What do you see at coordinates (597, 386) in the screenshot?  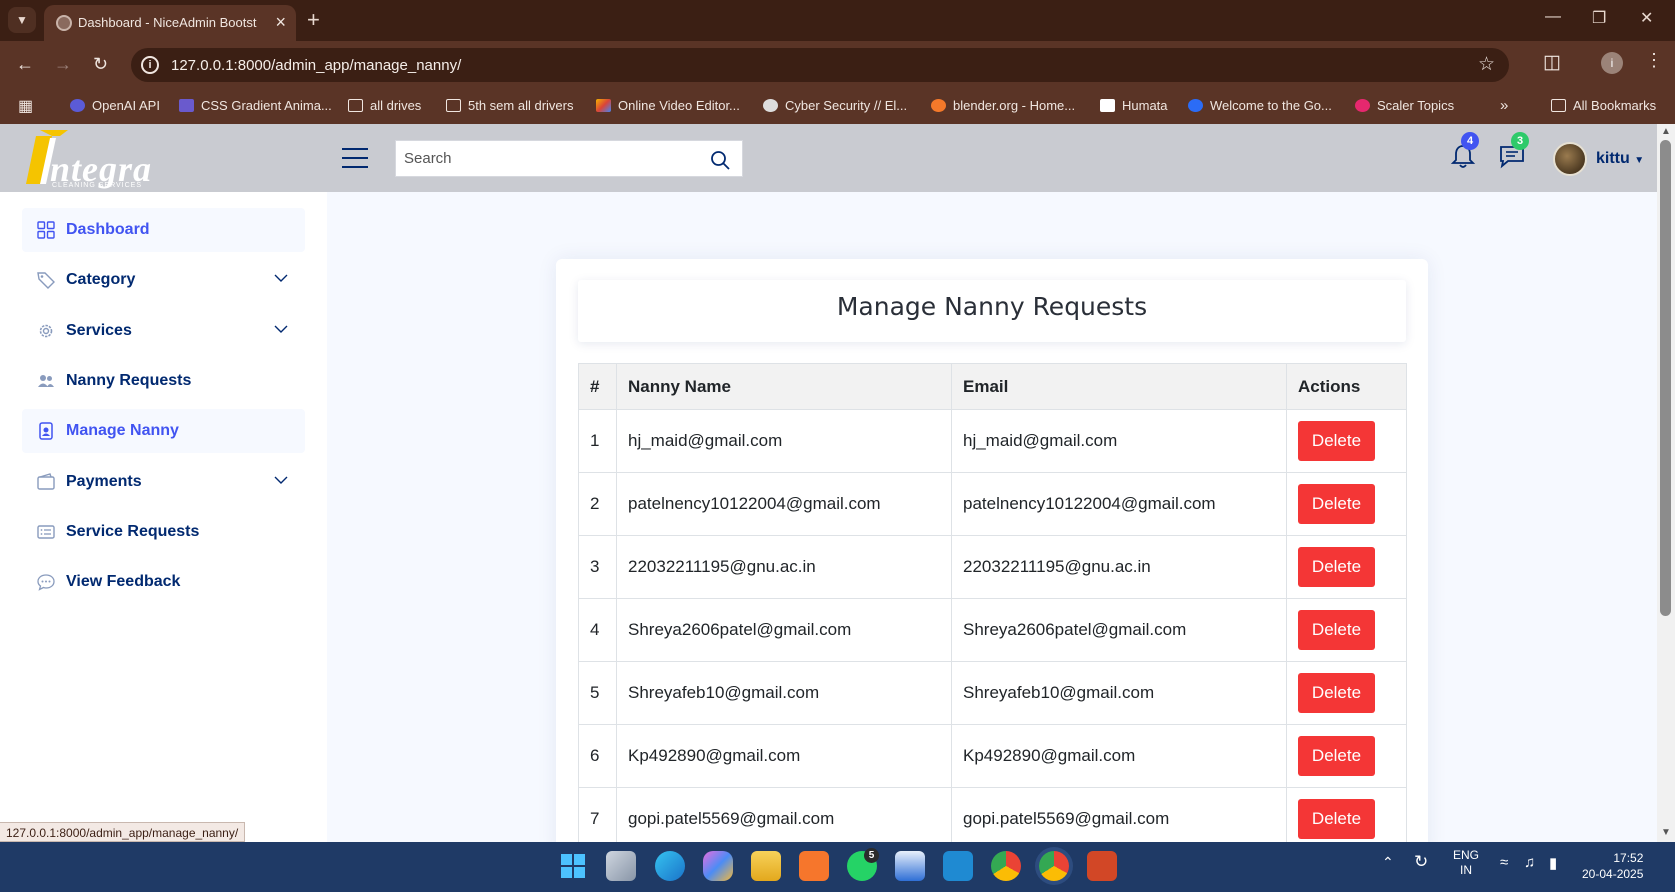 I see `column-header-number: #` at bounding box center [597, 386].